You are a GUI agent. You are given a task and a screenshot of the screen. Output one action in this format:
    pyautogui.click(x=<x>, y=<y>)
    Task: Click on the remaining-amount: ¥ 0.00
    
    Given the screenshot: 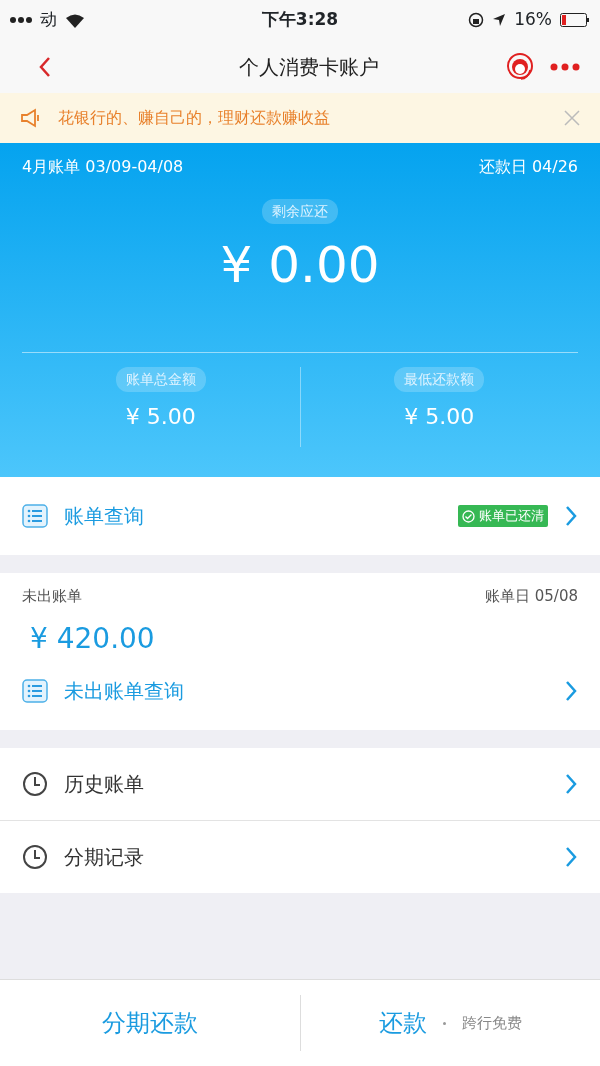 What is the action you would take?
    pyautogui.click(x=300, y=265)
    